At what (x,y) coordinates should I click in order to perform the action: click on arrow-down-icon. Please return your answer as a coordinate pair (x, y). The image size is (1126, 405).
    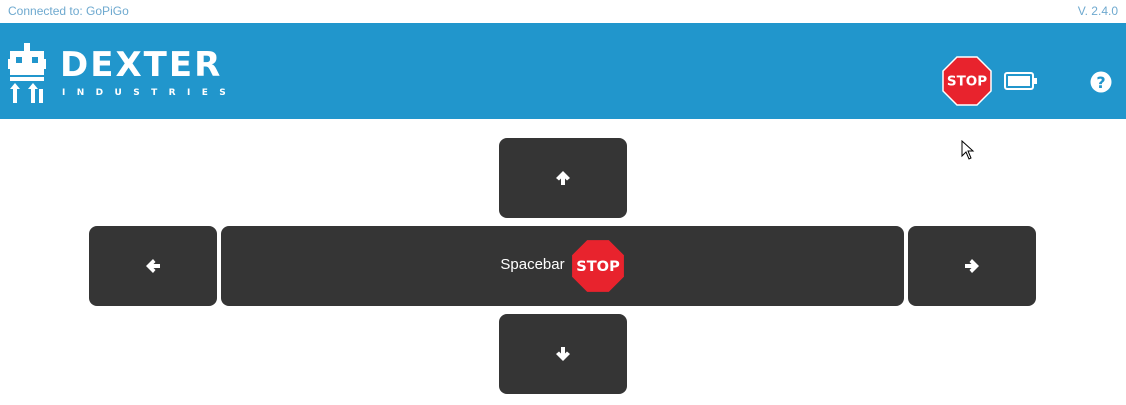
    Looking at the image, I should click on (563, 354).